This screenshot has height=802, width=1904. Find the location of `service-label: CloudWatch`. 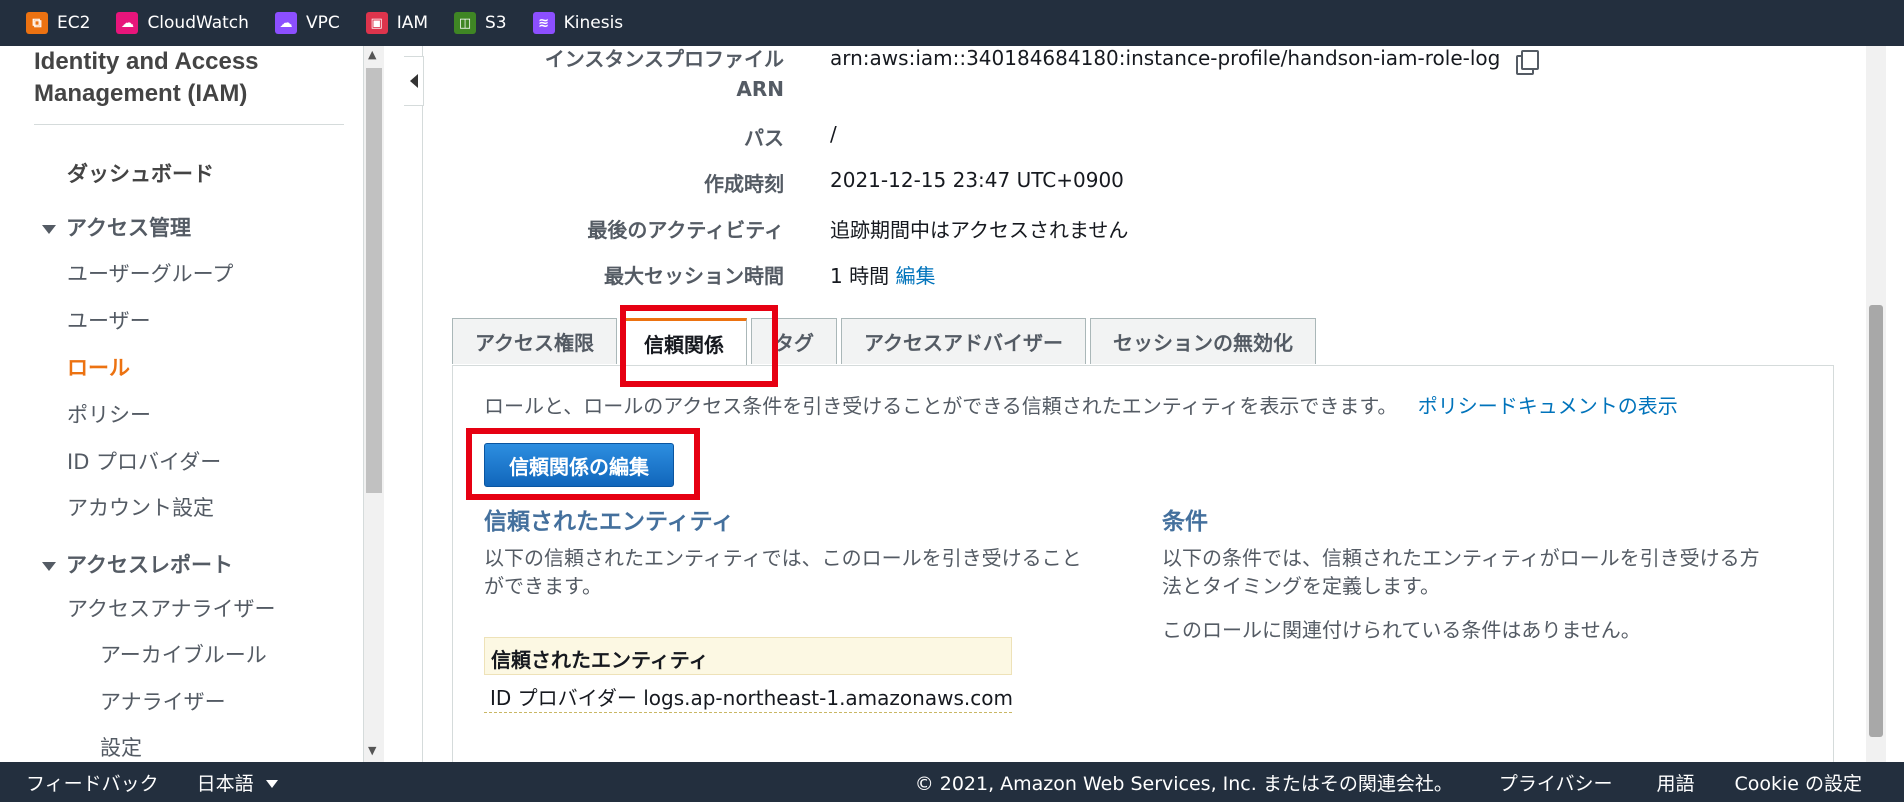

service-label: CloudWatch is located at coordinates (198, 23).